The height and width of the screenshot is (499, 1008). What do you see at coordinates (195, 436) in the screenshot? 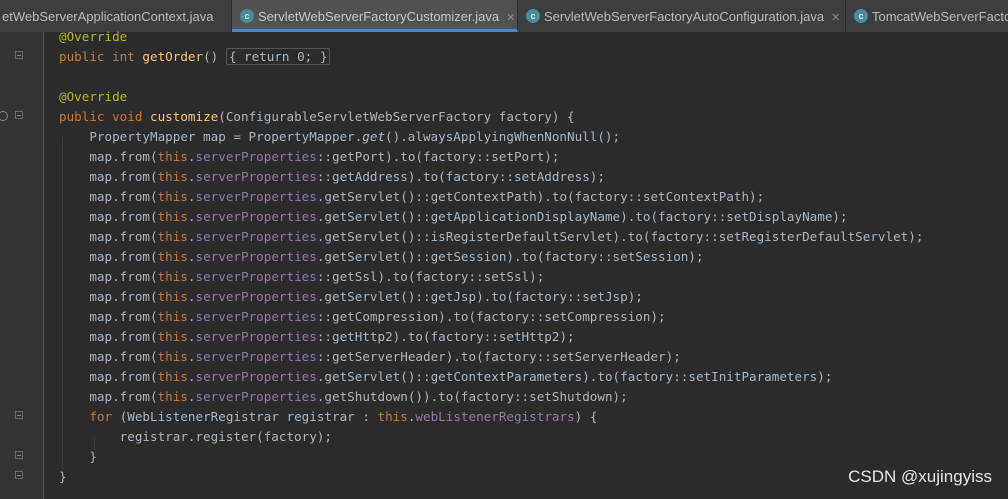
I see `code-token: registrar.register(factory);` at bounding box center [195, 436].